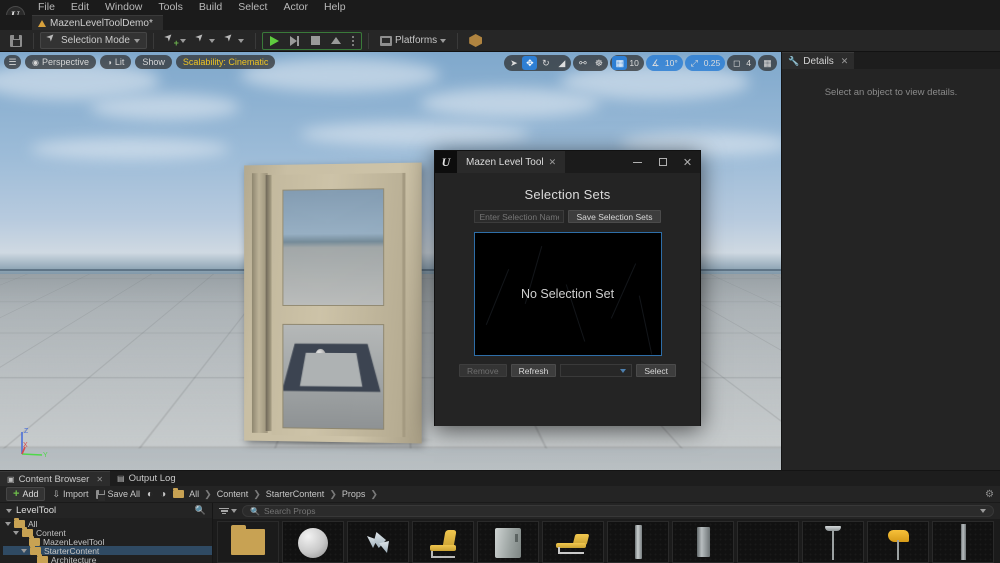 The width and height of the screenshot is (1000, 563). Describe the element at coordinates (93, 40) in the screenshot. I see `selection-mode-dropdown: Selection Mode` at that location.